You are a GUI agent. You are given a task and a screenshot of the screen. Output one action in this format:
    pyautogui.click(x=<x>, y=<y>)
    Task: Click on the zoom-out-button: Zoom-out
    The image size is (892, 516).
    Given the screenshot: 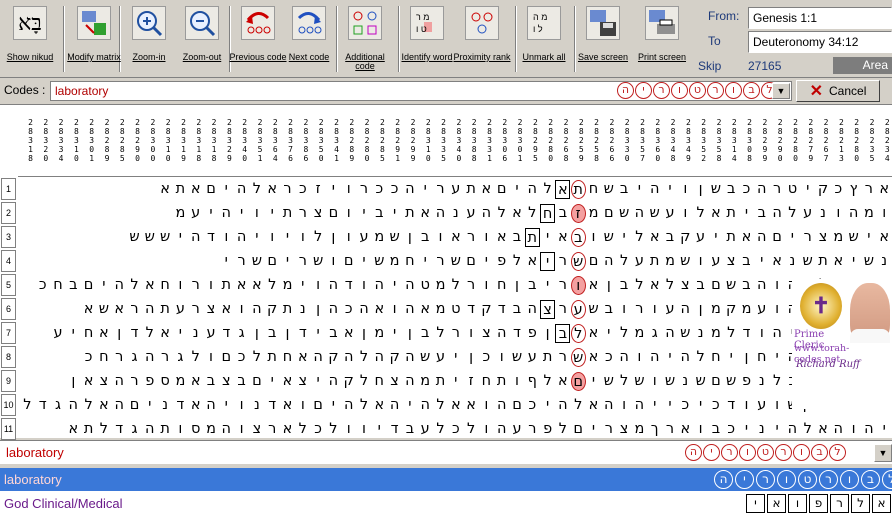 What is the action you would take?
    pyautogui.click(x=202, y=39)
    